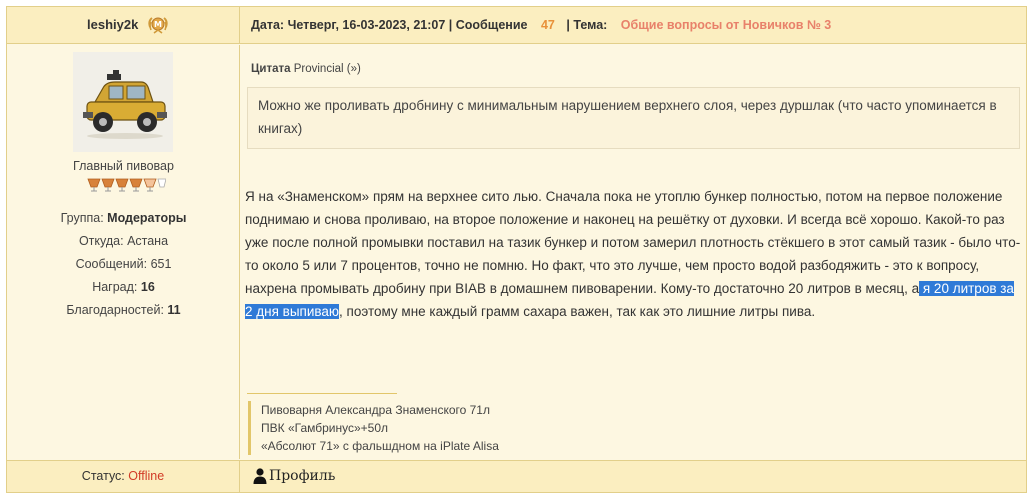 The image size is (1031, 498). What do you see at coordinates (260, 476) in the screenshot?
I see `user-icon` at bounding box center [260, 476].